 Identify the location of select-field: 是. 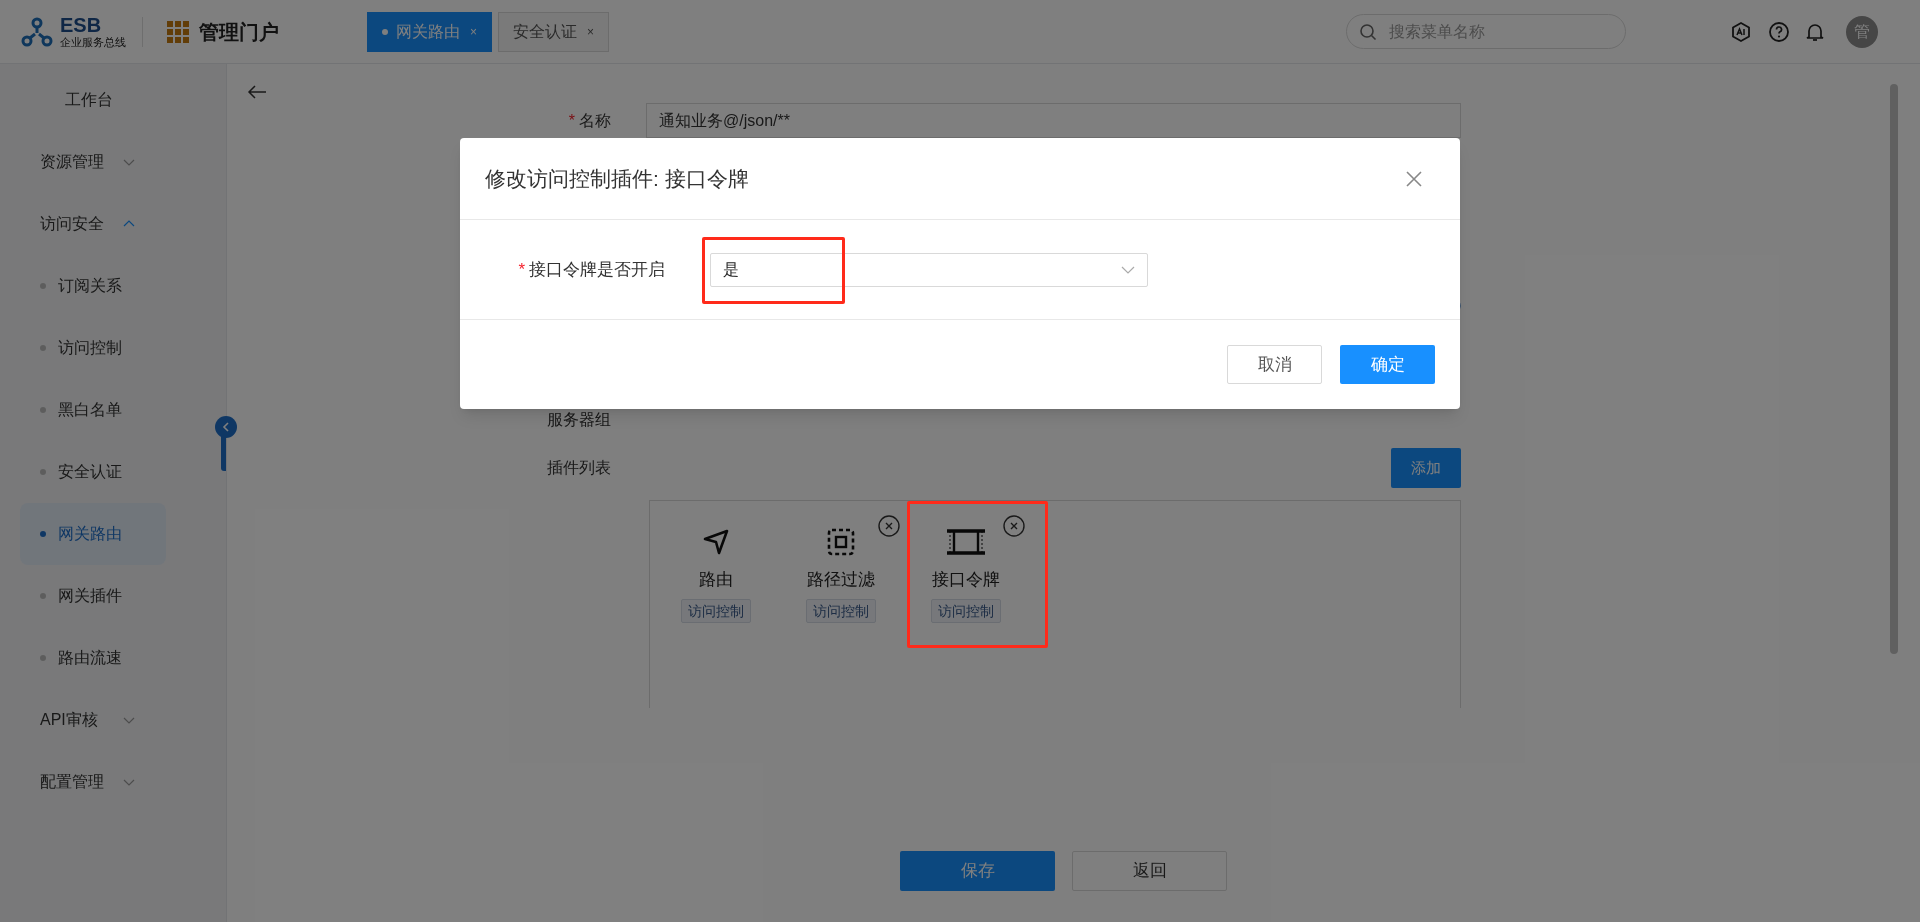
(929, 269).